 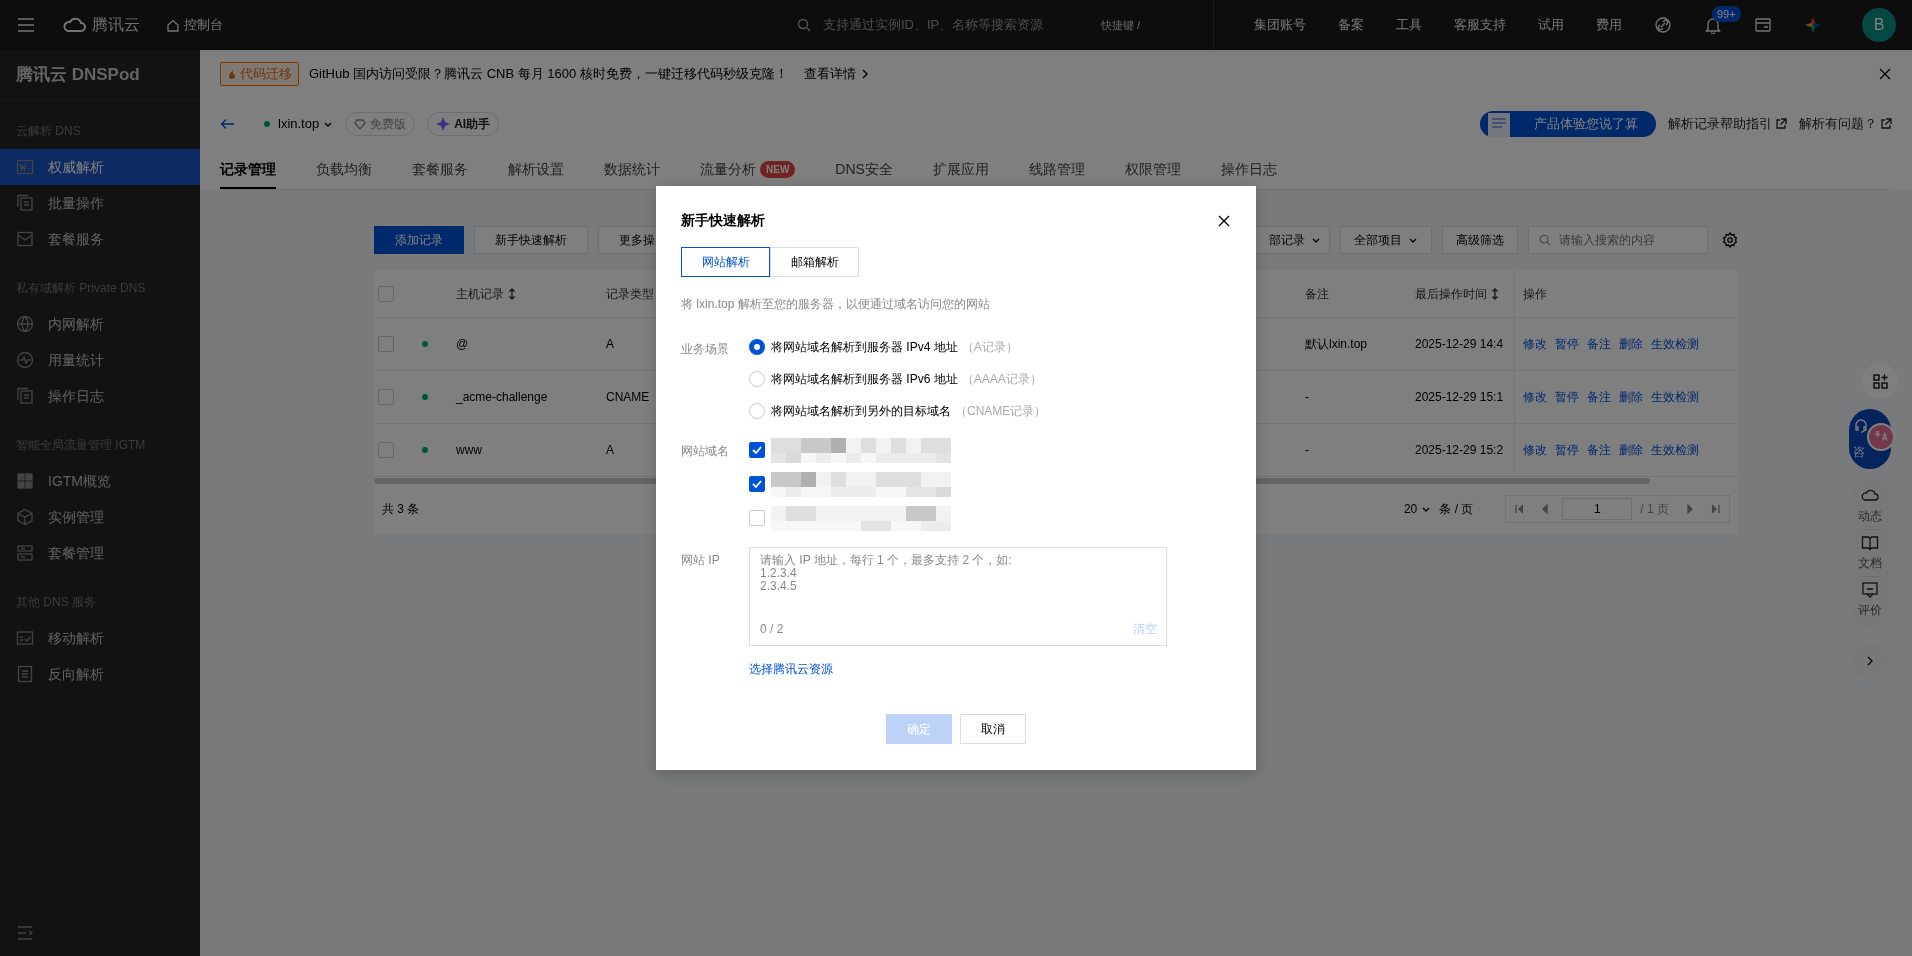 What do you see at coordinates (632, 170) in the screenshot?
I see `tab: 数据统计` at bounding box center [632, 170].